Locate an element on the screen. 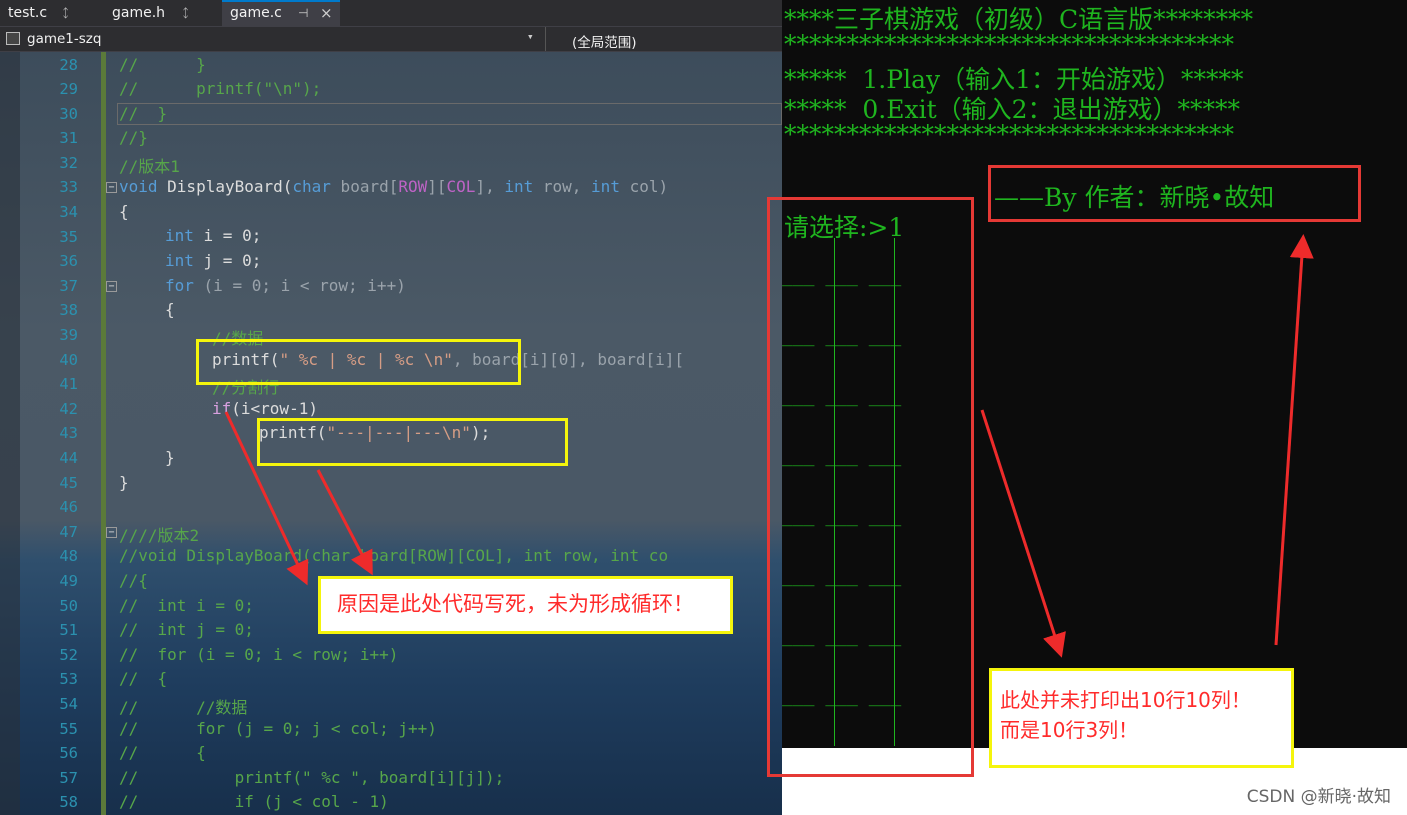 The image size is (1407, 815). note-line: 而是10行3列！ is located at coordinates (1069, 730).